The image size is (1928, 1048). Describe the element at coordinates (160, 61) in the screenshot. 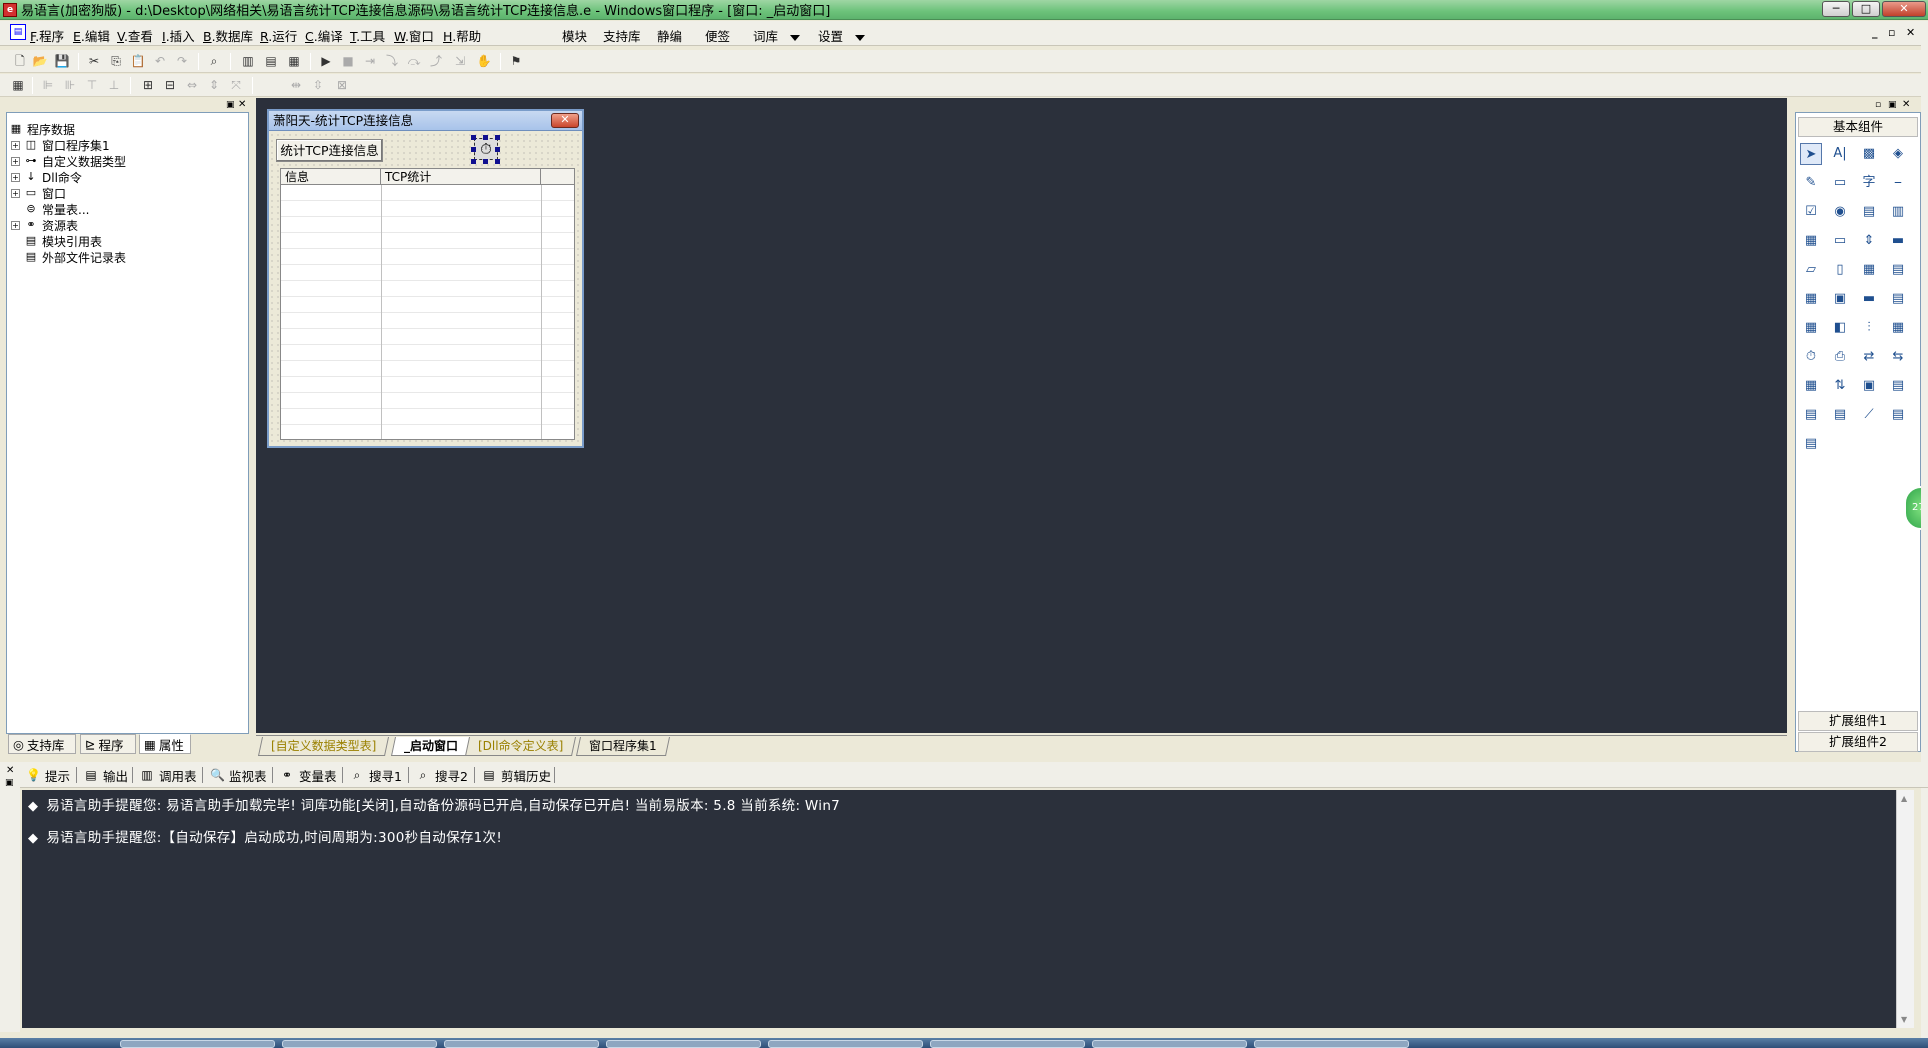

I see `undo-icon: ↶` at that location.